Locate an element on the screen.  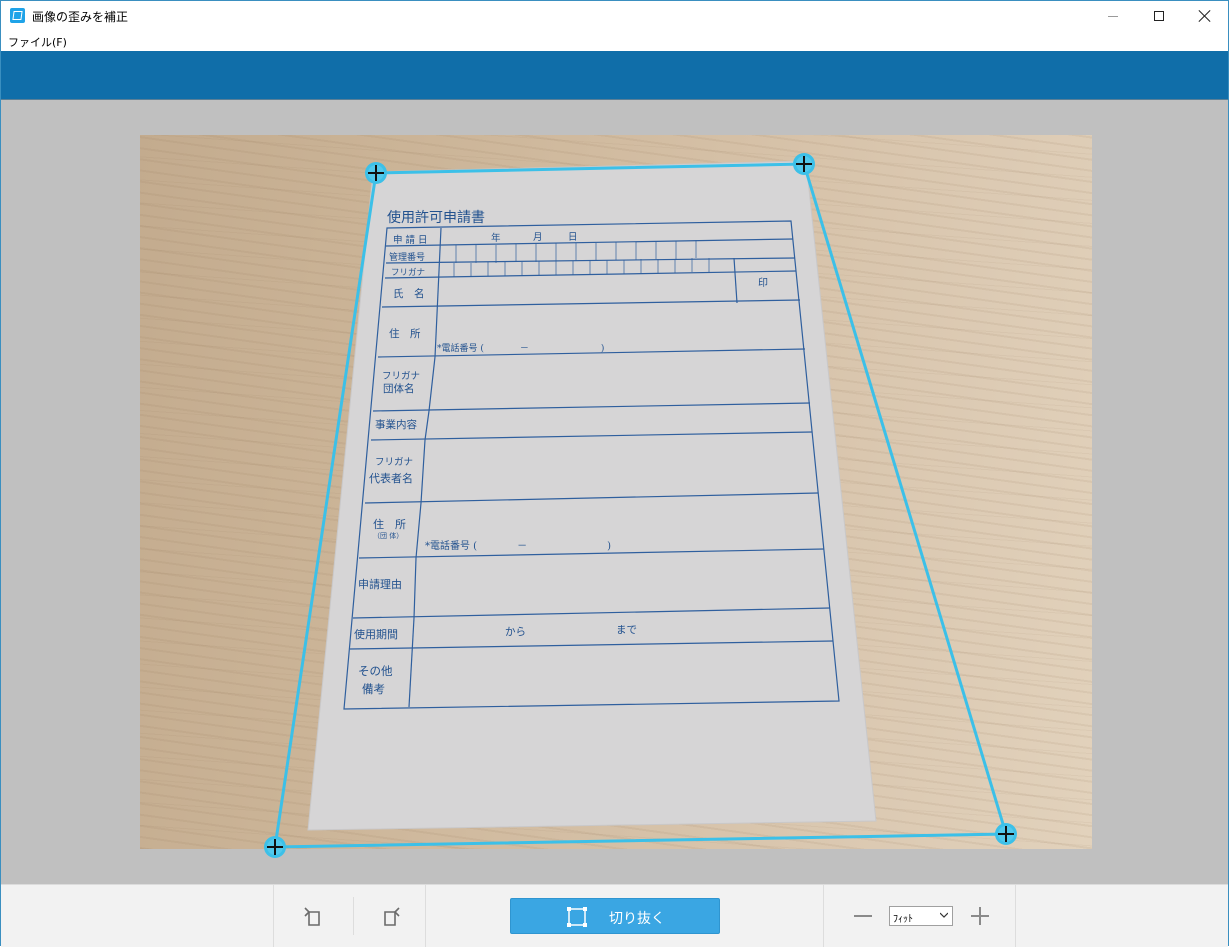
crop-button: 切り抜く is located at coordinates (615, 916).